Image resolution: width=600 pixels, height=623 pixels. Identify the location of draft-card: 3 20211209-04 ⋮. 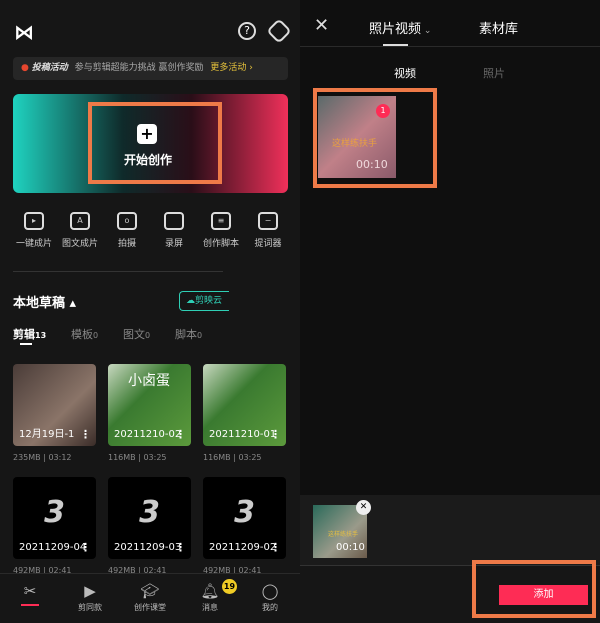
(54, 518).